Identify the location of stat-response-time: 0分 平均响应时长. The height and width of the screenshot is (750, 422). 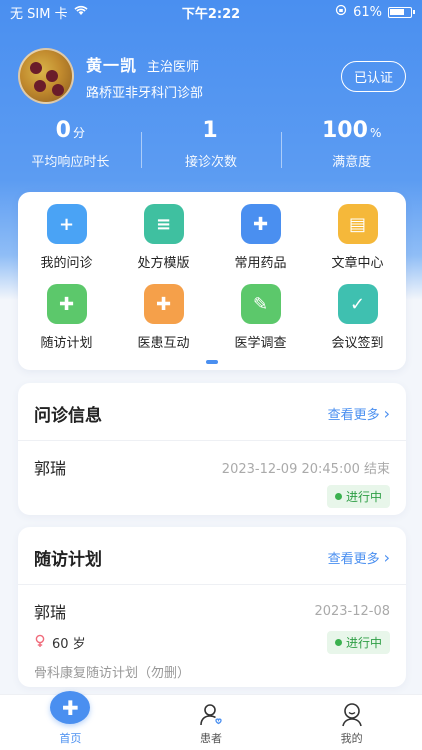
(70, 144).